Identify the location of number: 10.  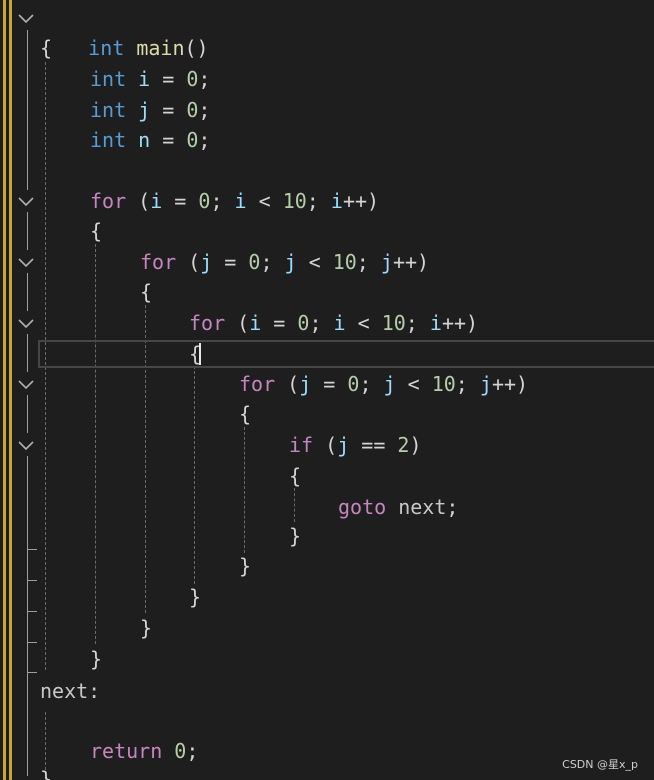
(294, 201).